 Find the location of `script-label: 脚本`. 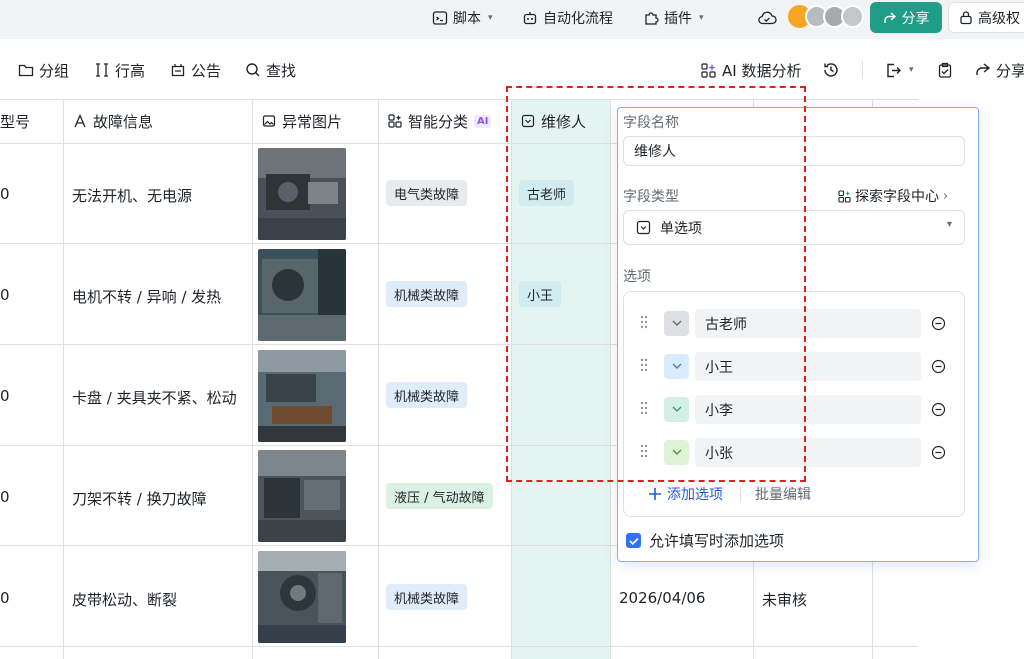

script-label: 脚本 is located at coordinates (467, 18).